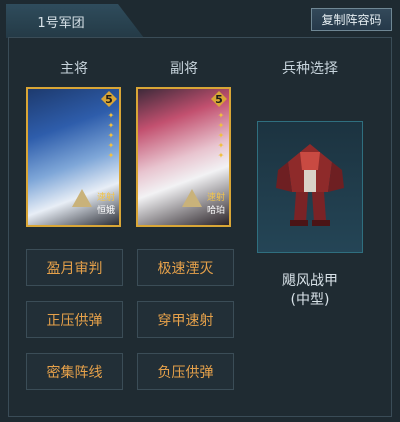 This screenshot has height=422, width=400. I want to click on unit-name-label: 飓风战甲 (中型), so click(310, 291).